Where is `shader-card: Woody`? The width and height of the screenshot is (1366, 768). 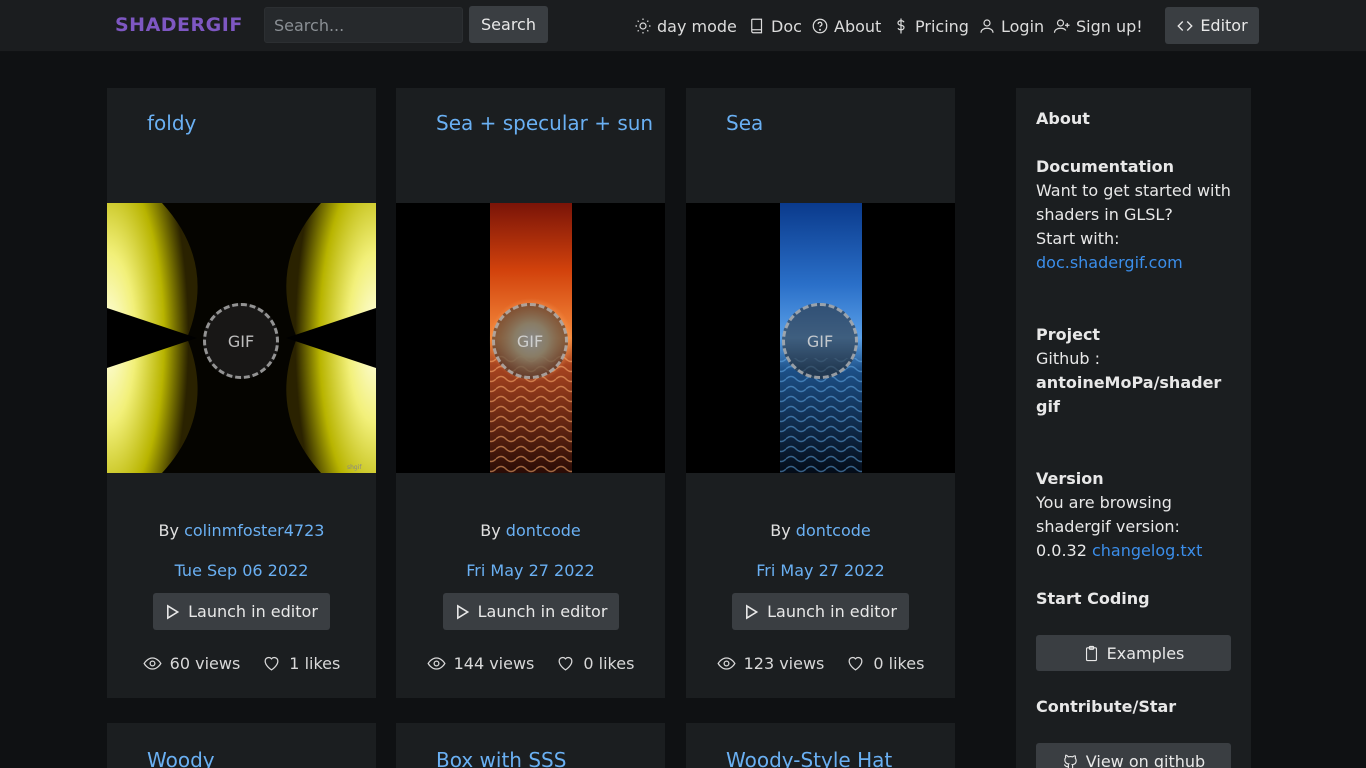
shader-card: Woody is located at coordinates (241, 745).